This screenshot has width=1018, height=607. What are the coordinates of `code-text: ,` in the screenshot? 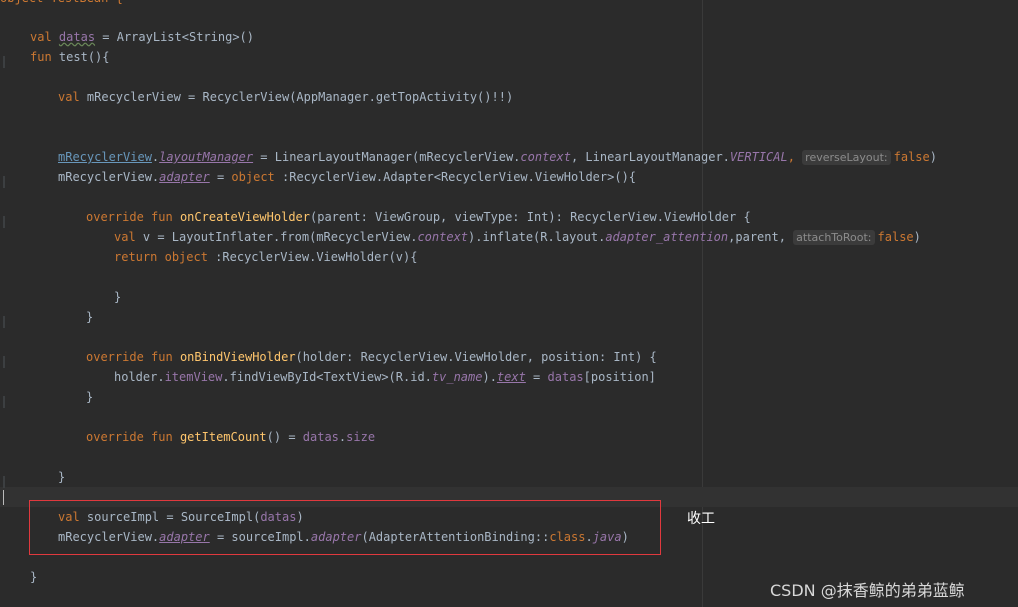 It's located at (795, 157).